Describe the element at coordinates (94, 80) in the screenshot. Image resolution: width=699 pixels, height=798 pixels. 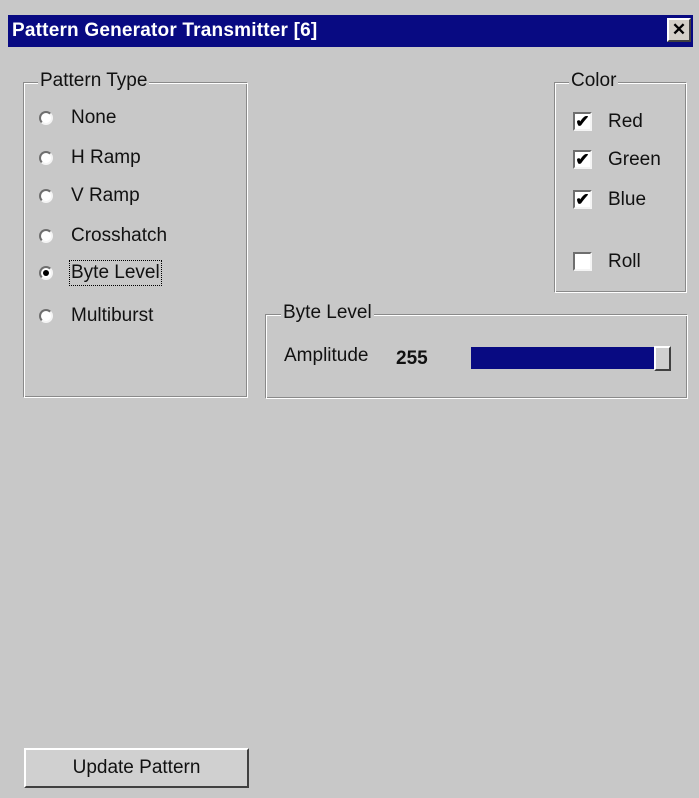
I see `pattern-type-legend: Pattern Type` at that location.